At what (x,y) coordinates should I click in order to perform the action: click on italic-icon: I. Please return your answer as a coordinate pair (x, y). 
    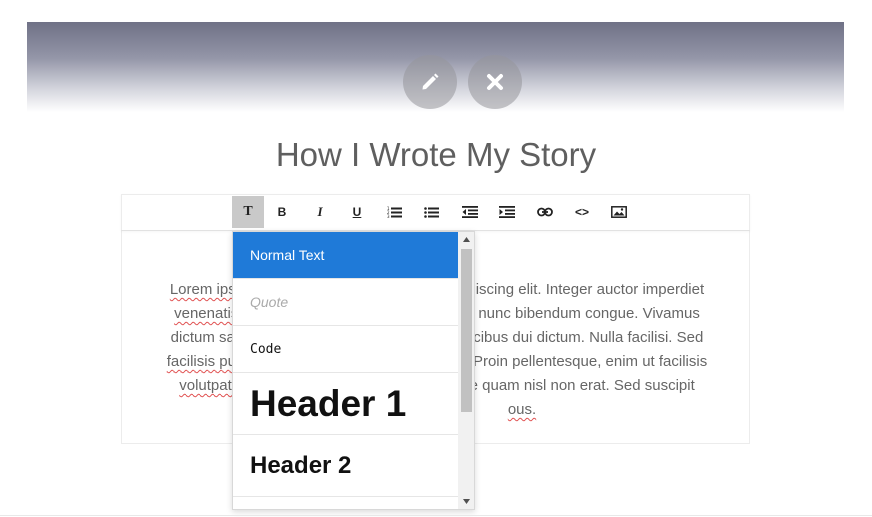
    Looking at the image, I should click on (320, 211).